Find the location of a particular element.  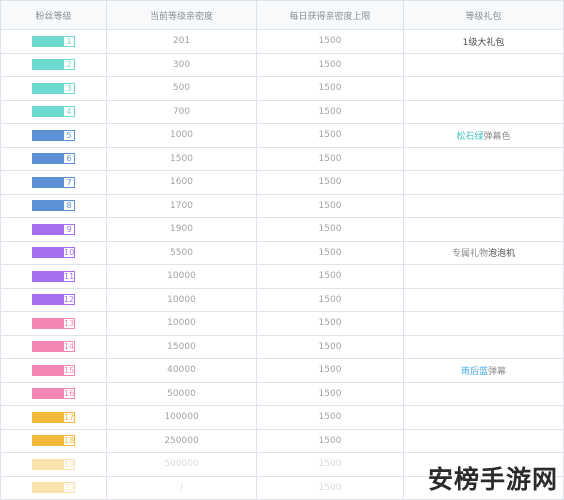

gift-text: 专属礼物 is located at coordinates (469, 254).